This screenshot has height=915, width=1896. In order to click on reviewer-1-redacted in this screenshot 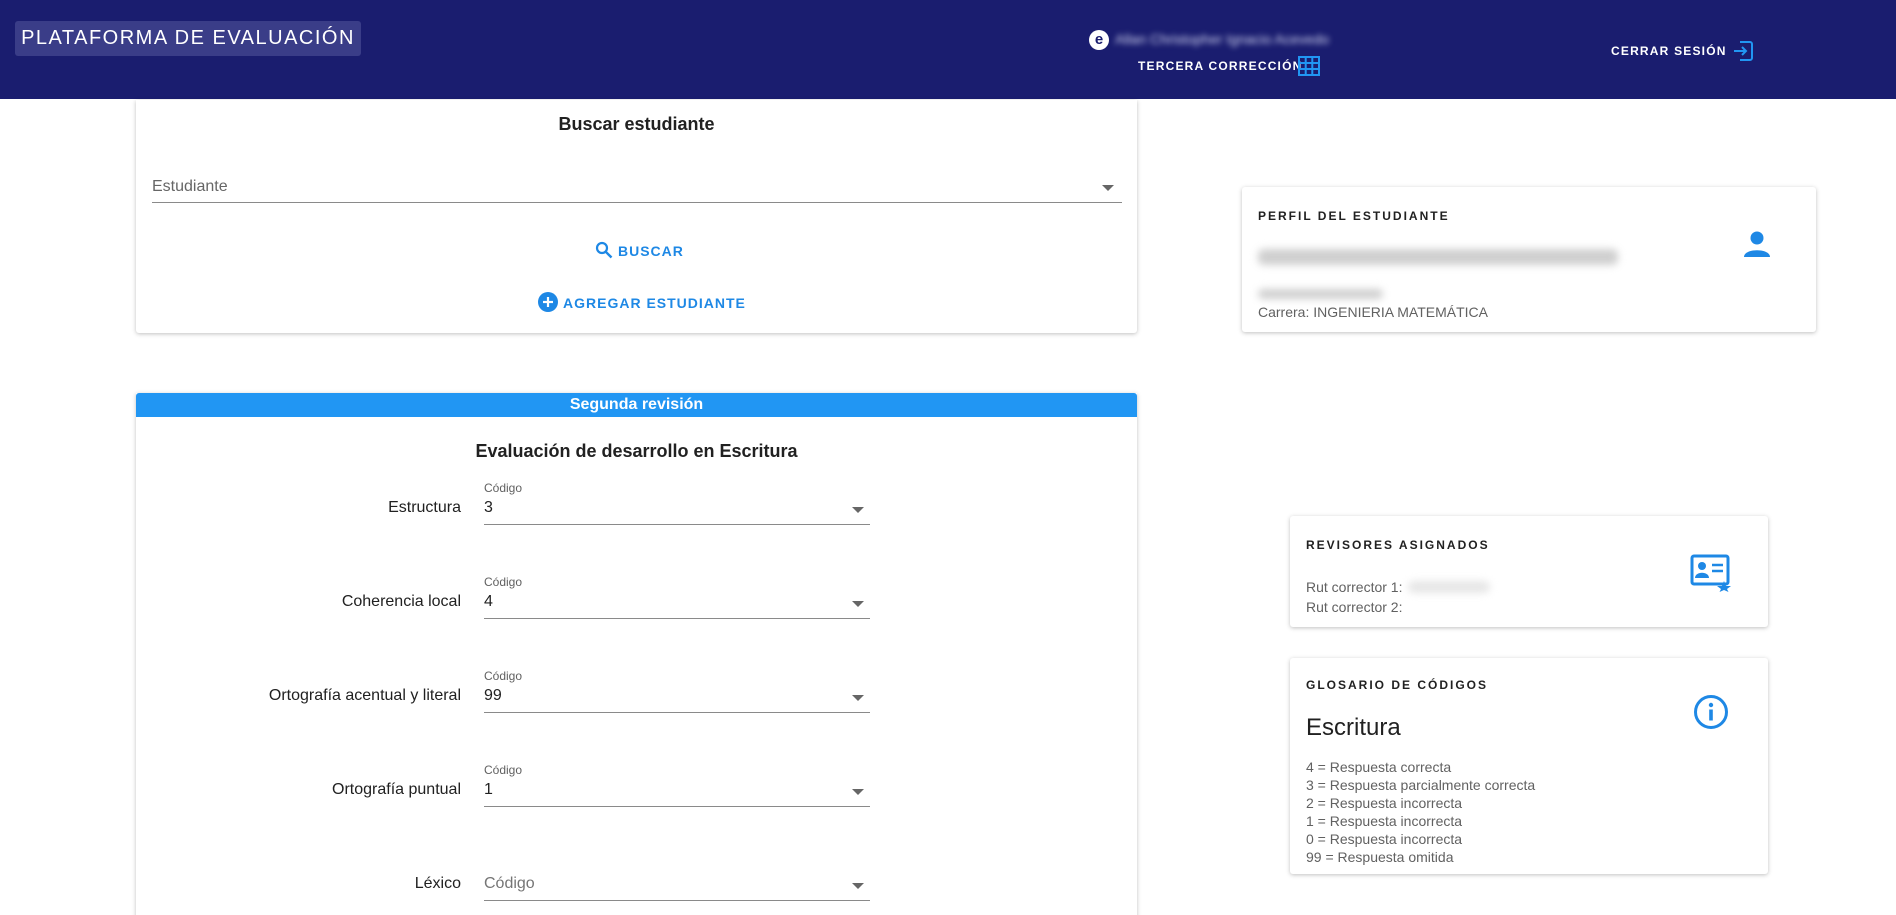, I will do `click(1449, 587)`.